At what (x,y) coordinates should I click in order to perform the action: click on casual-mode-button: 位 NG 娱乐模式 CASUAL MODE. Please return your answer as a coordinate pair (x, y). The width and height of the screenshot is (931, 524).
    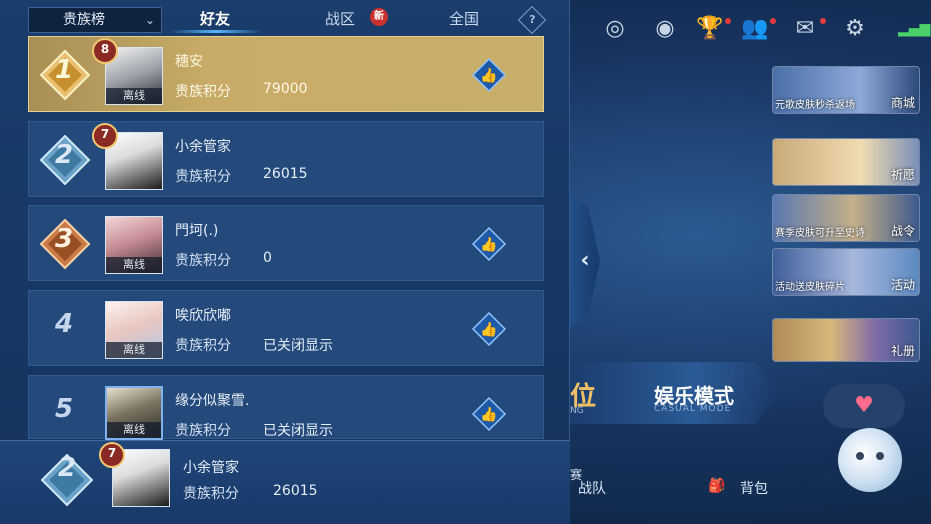
    Looking at the image, I should click on (675, 393).